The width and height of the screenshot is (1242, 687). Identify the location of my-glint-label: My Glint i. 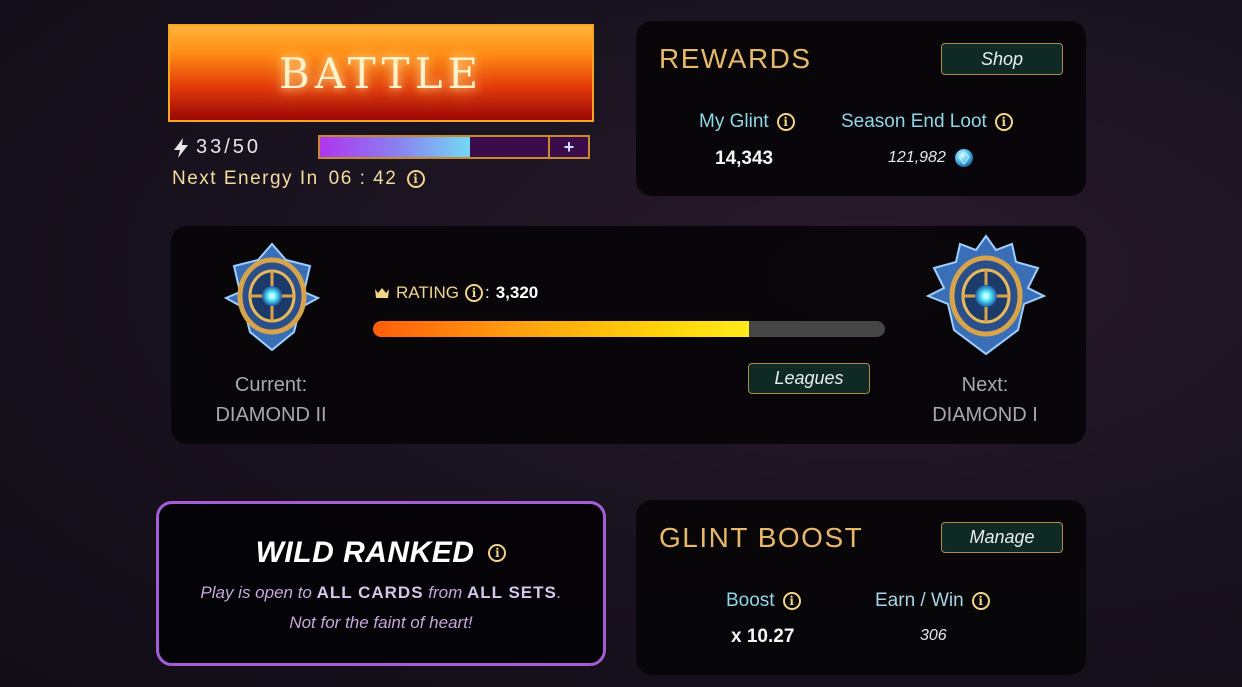
(747, 122).